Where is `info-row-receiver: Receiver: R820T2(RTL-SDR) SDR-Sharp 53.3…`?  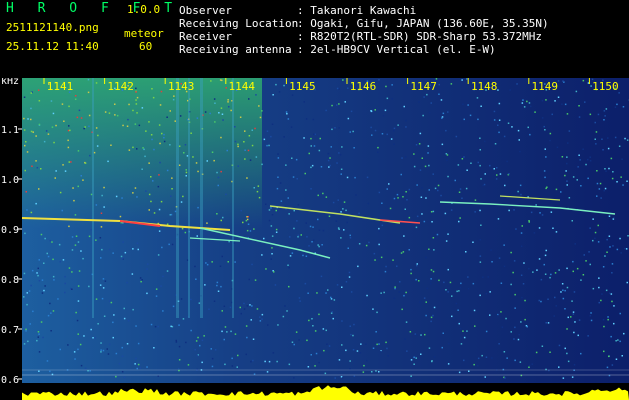
info-row-receiver: Receiver: R820T2(RTL-SDR) SDR-Sharp 53.3… is located at coordinates (364, 36).